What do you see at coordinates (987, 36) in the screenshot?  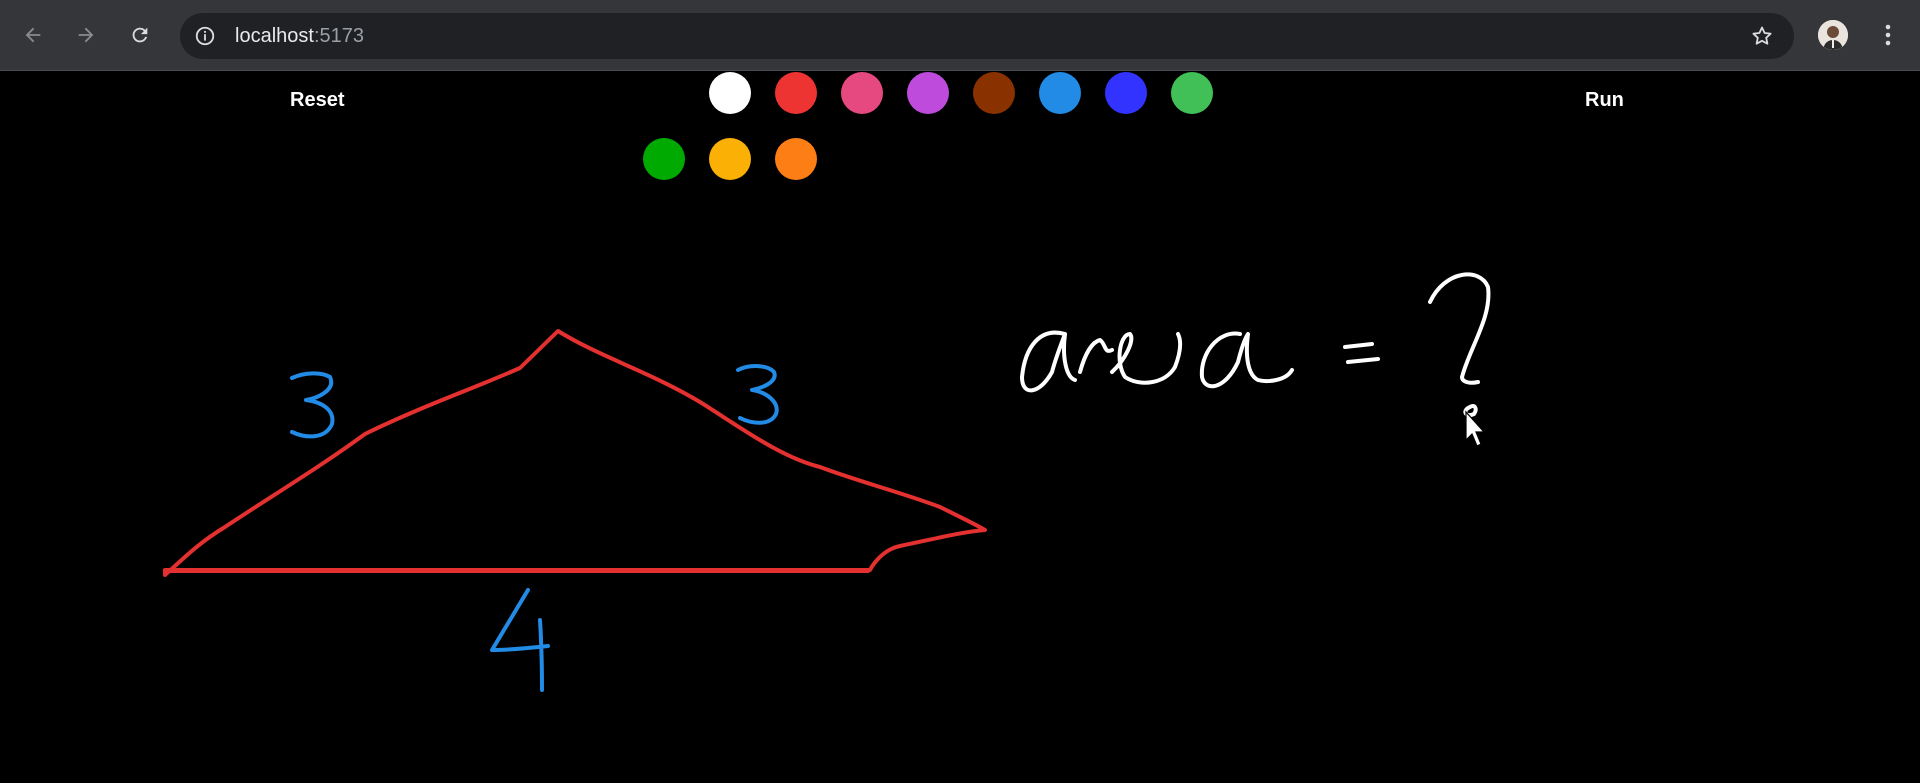 I see `address-bar: localhost:5173` at bounding box center [987, 36].